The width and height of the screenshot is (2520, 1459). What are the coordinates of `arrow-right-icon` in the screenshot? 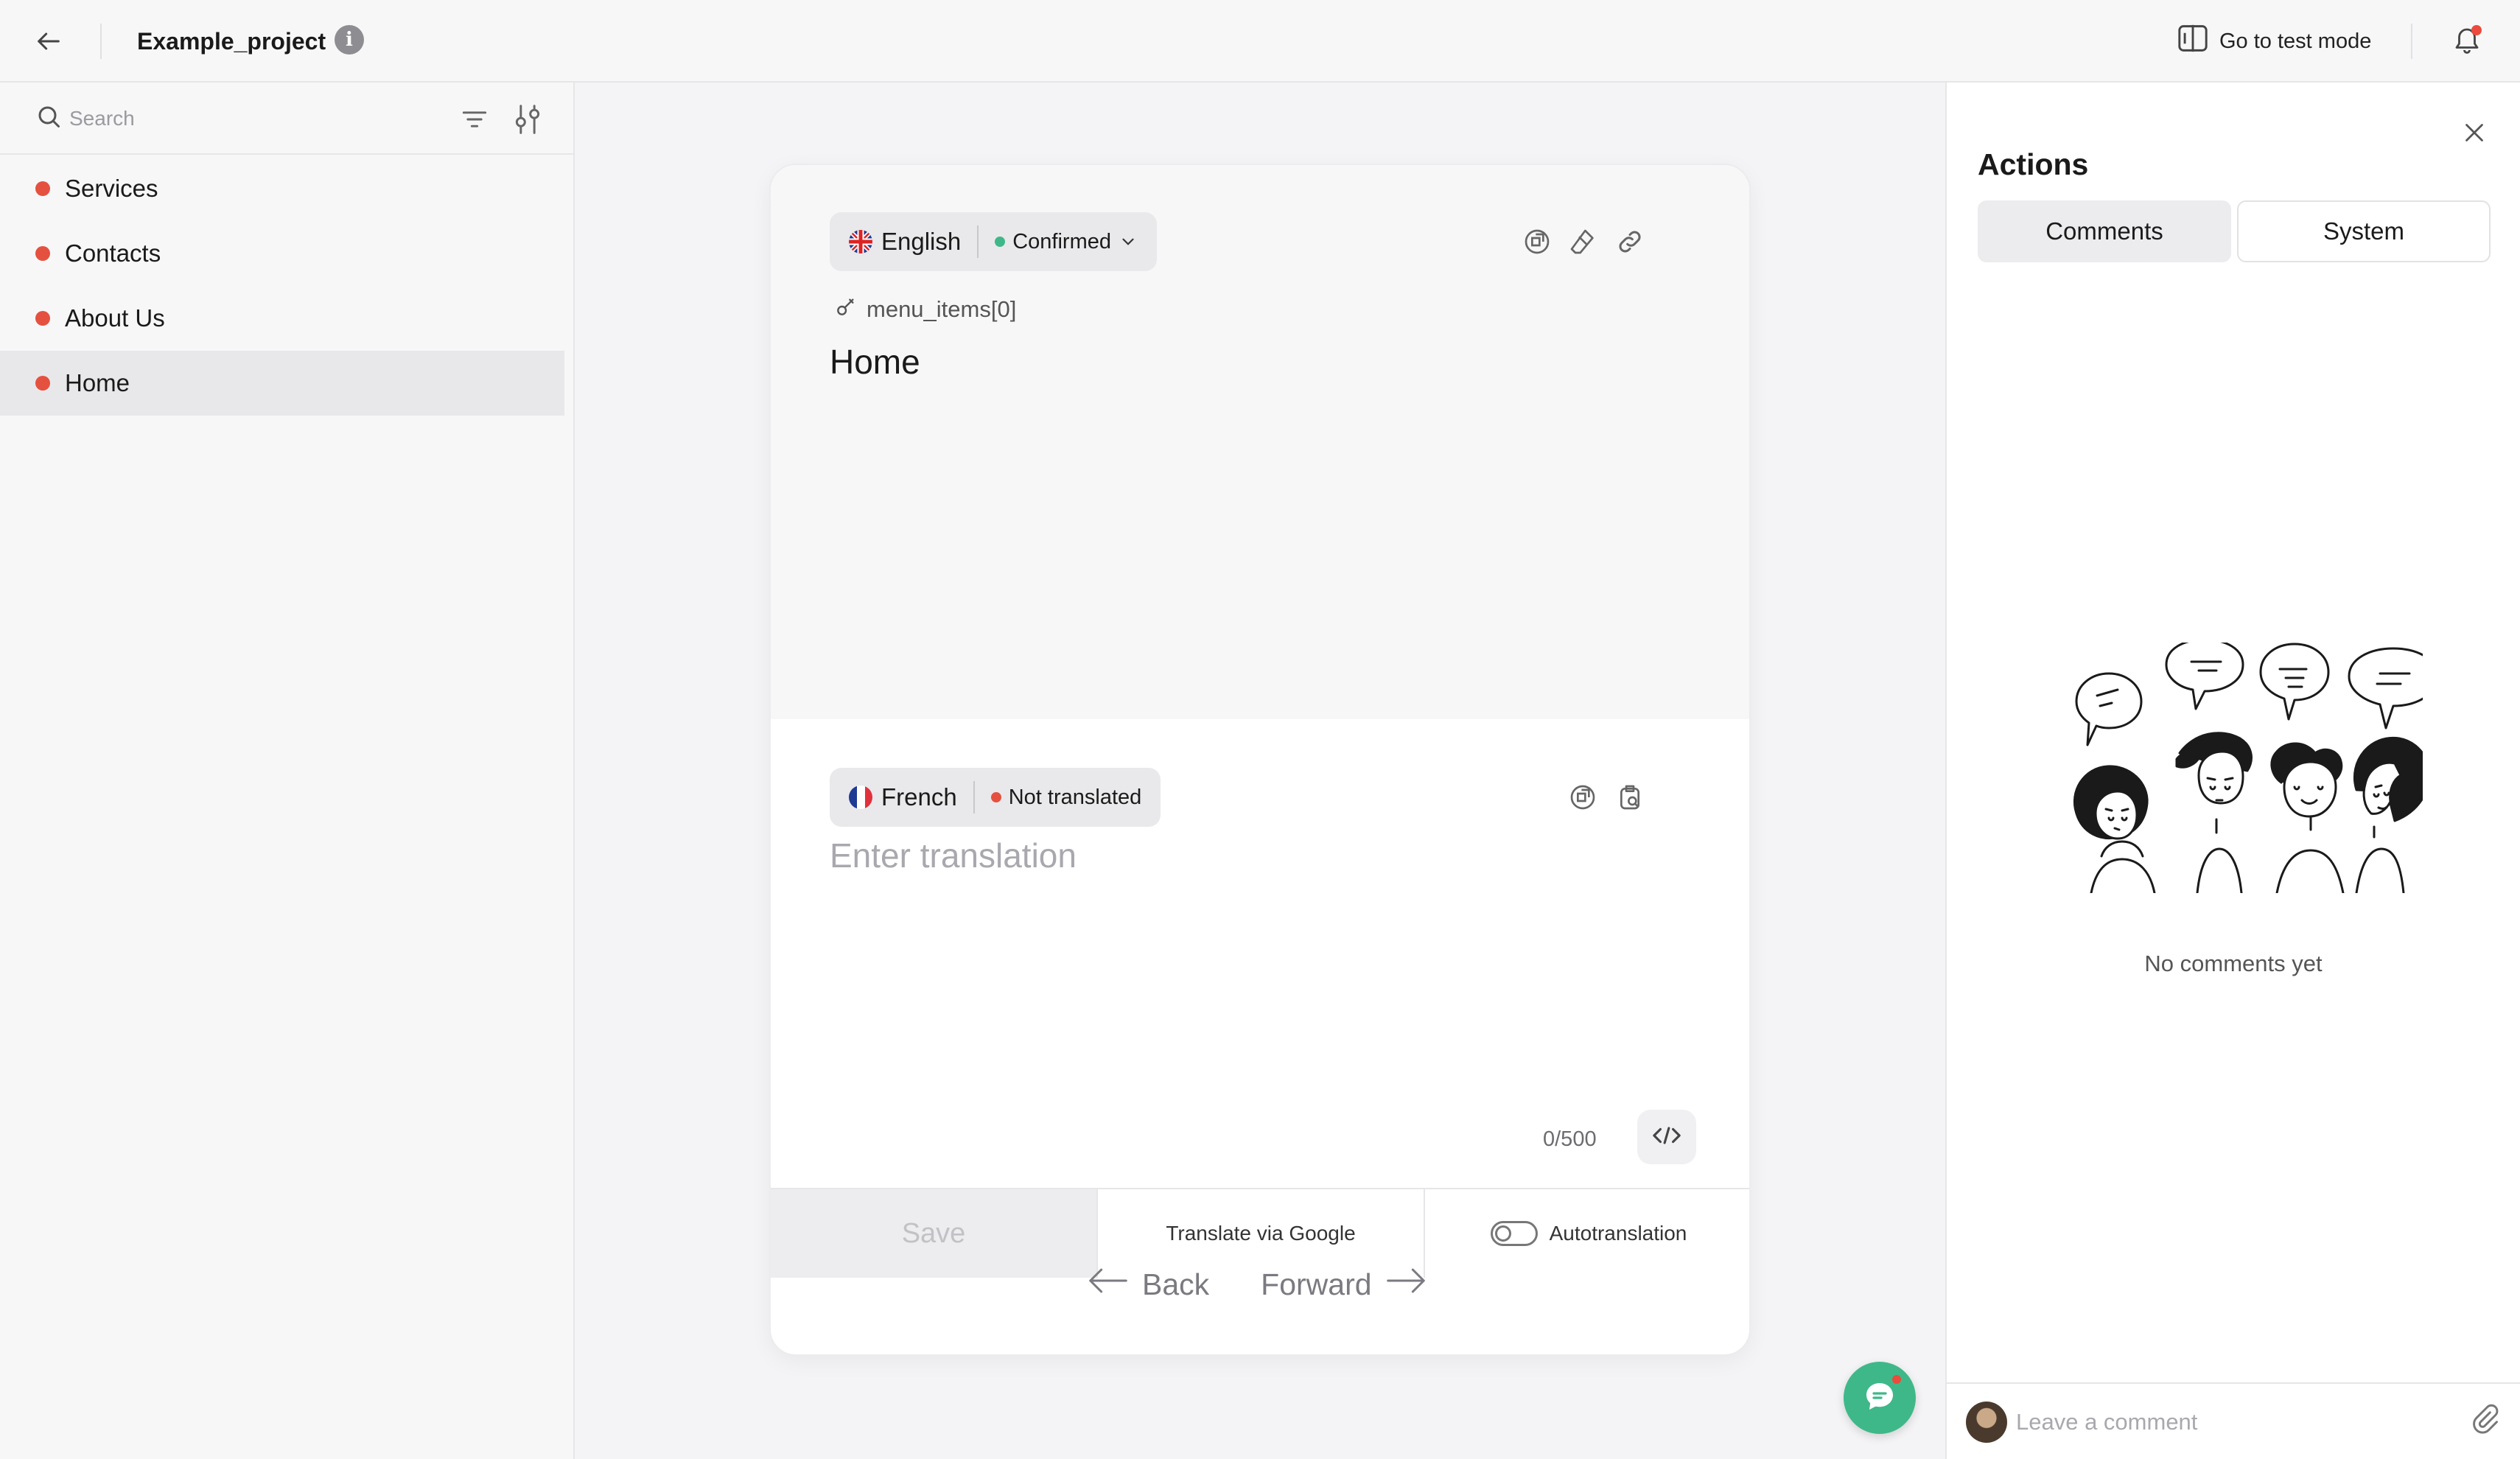 It's located at (1406, 1284).